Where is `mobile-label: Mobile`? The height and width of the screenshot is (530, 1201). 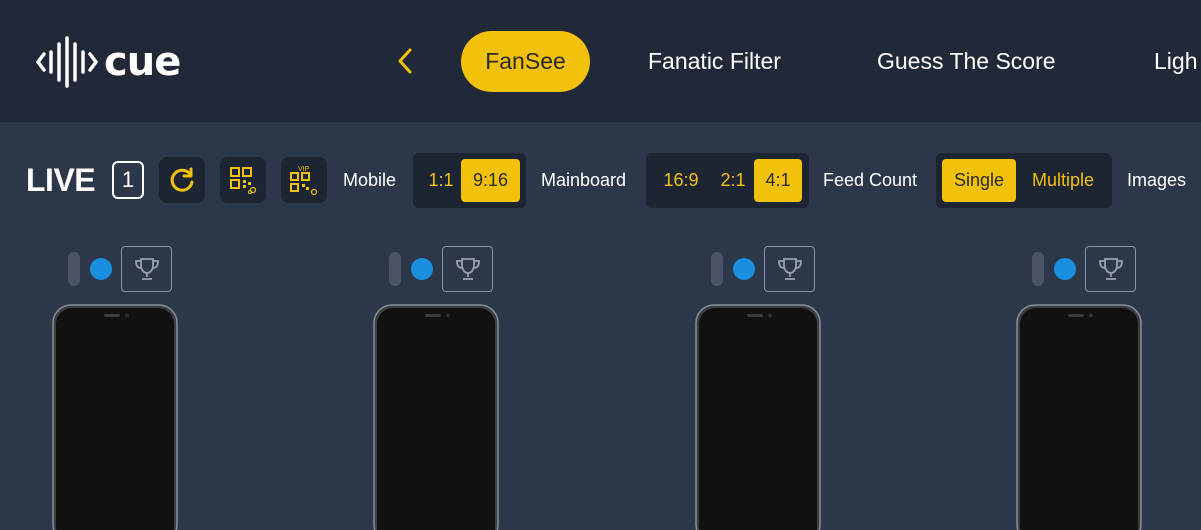
mobile-label: Mobile is located at coordinates (370, 180).